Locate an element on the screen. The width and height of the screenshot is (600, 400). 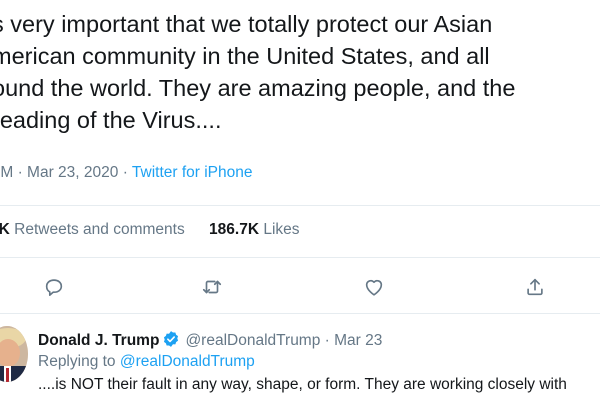
likes-count: 186.7K is located at coordinates (234, 229).